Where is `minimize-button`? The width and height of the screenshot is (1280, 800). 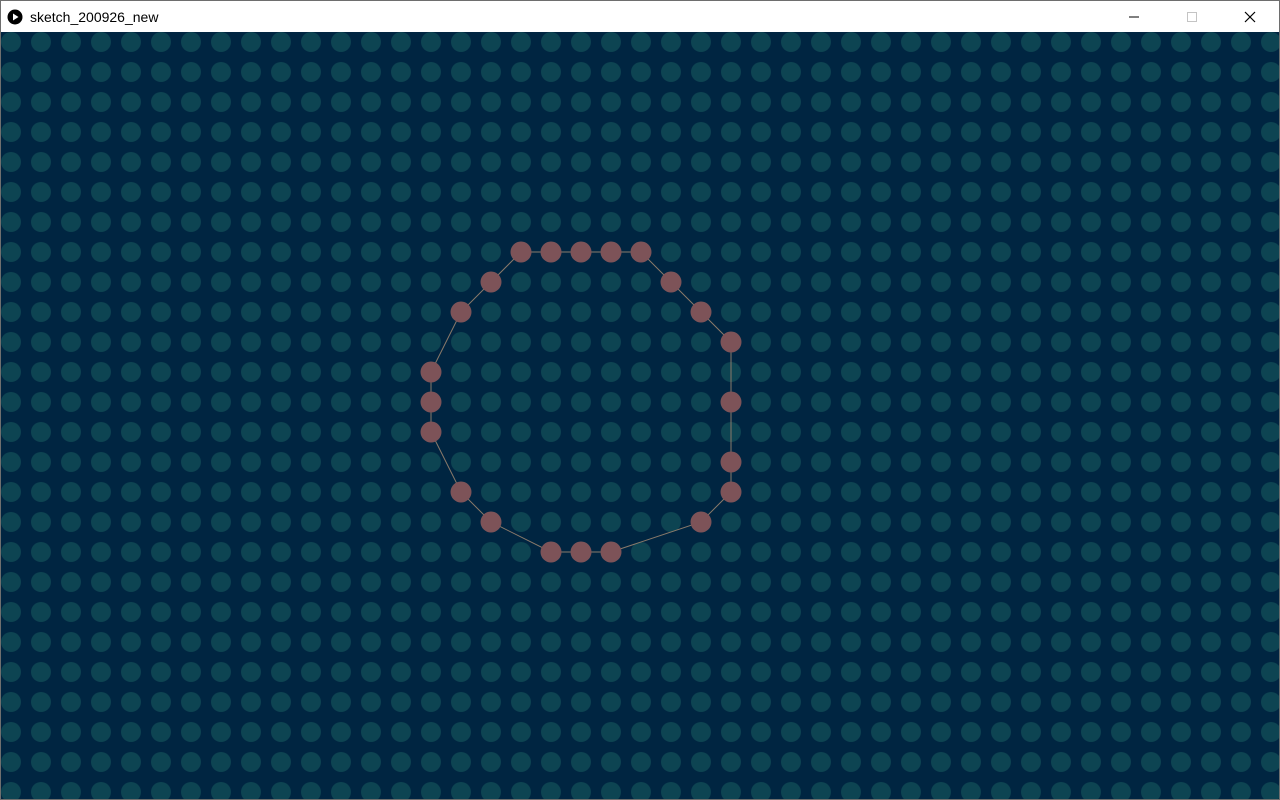
minimize-button is located at coordinates (1134, 16).